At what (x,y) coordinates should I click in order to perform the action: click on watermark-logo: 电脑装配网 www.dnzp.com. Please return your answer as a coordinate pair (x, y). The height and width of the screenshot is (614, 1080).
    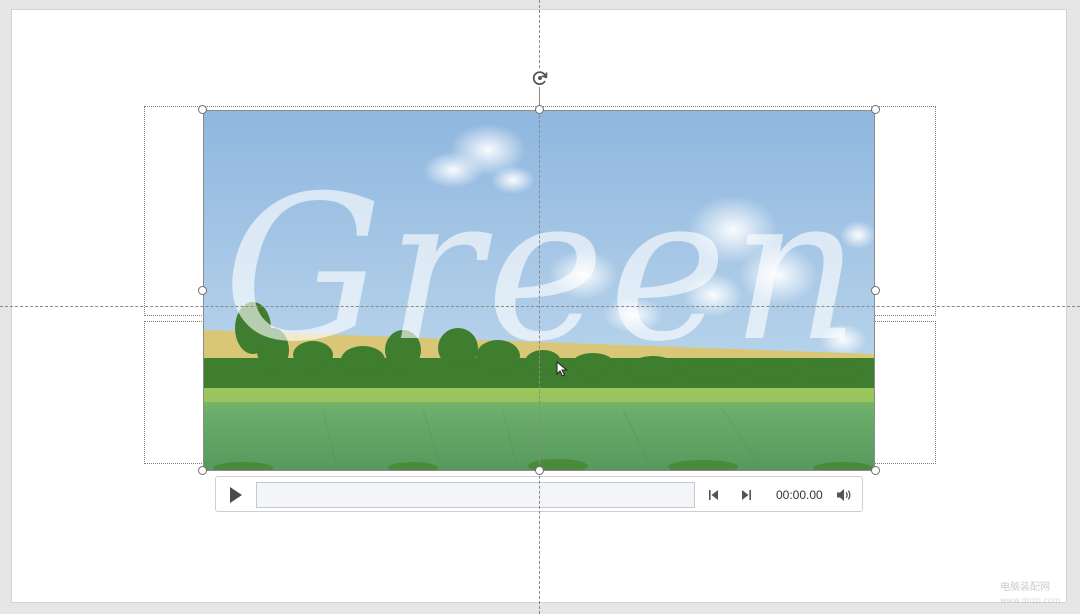
    Looking at the image, I should click on (1035, 593).